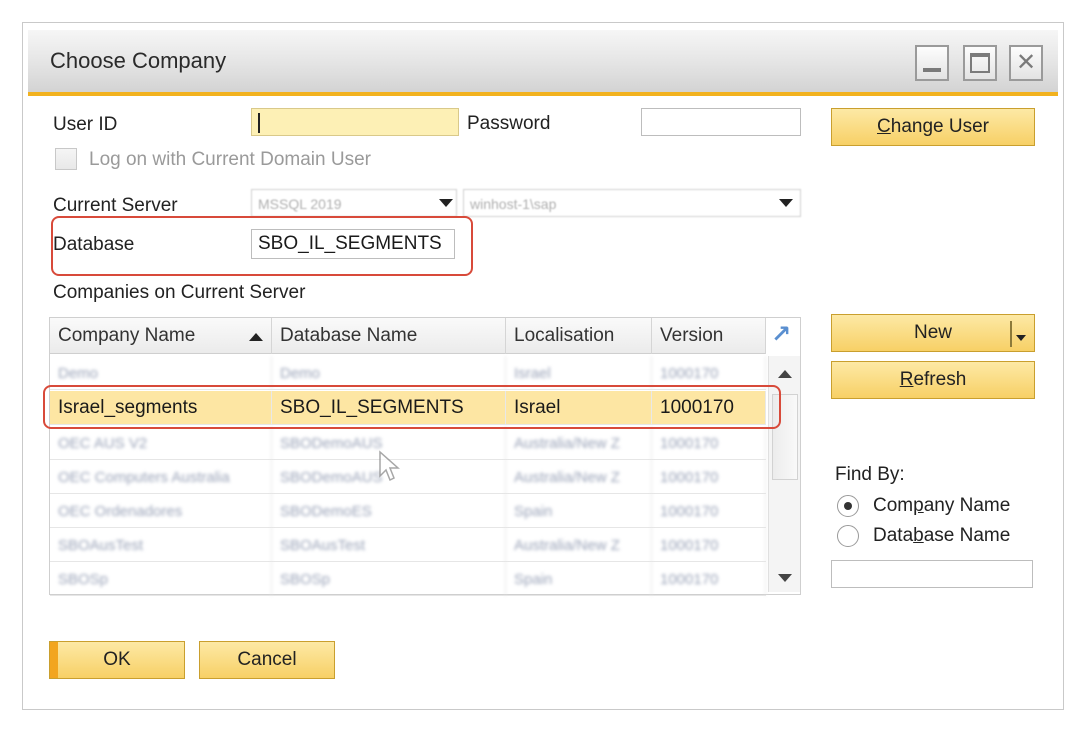 The image size is (1078, 736). What do you see at coordinates (94, 244) in the screenshot?
I see `database-label: Database` at bounding box center [94, 244].